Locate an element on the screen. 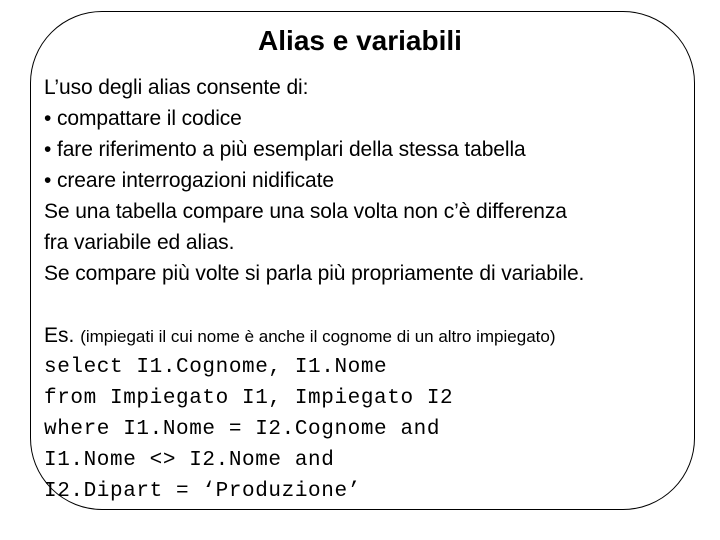 The image size is (720, 540). example-label: Es. is located at coordinates (59, 335).